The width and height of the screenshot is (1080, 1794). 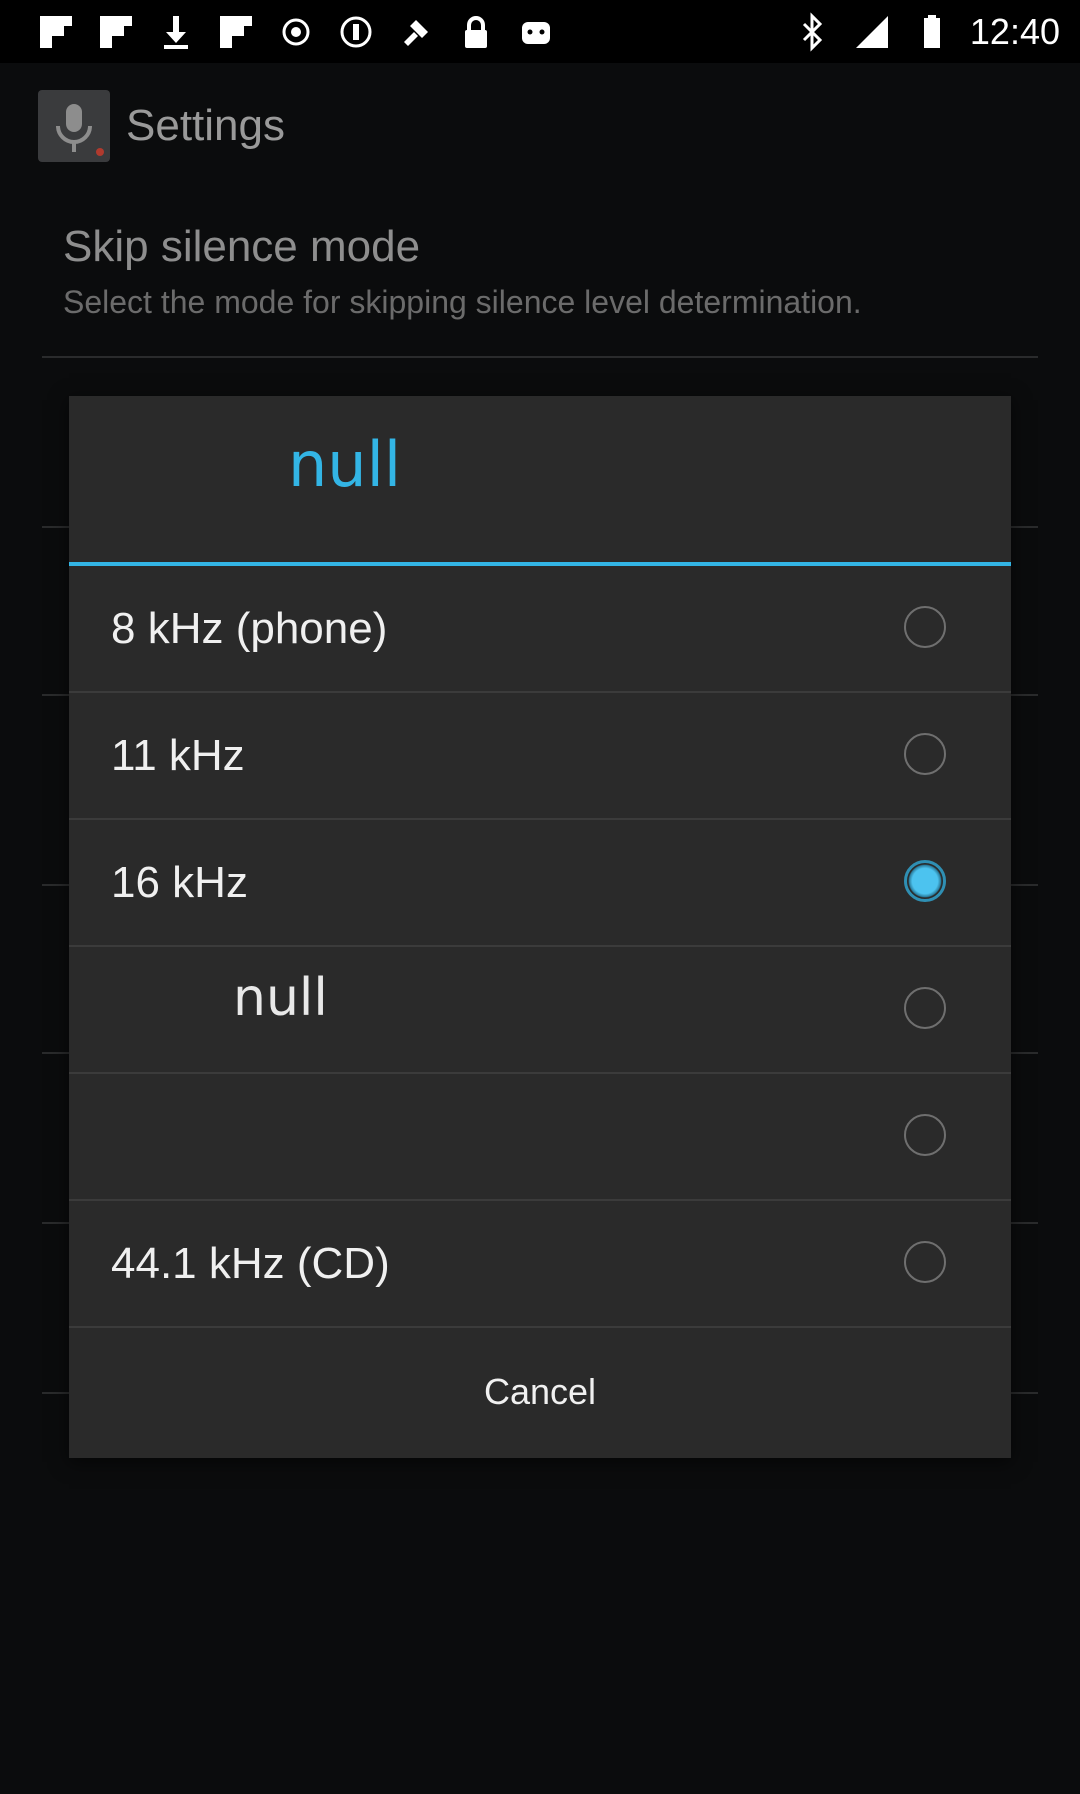 What do you see at coordinates (540, 1137) in the screenshot?
I see `option-blank` at bounding box center [540, 1137].